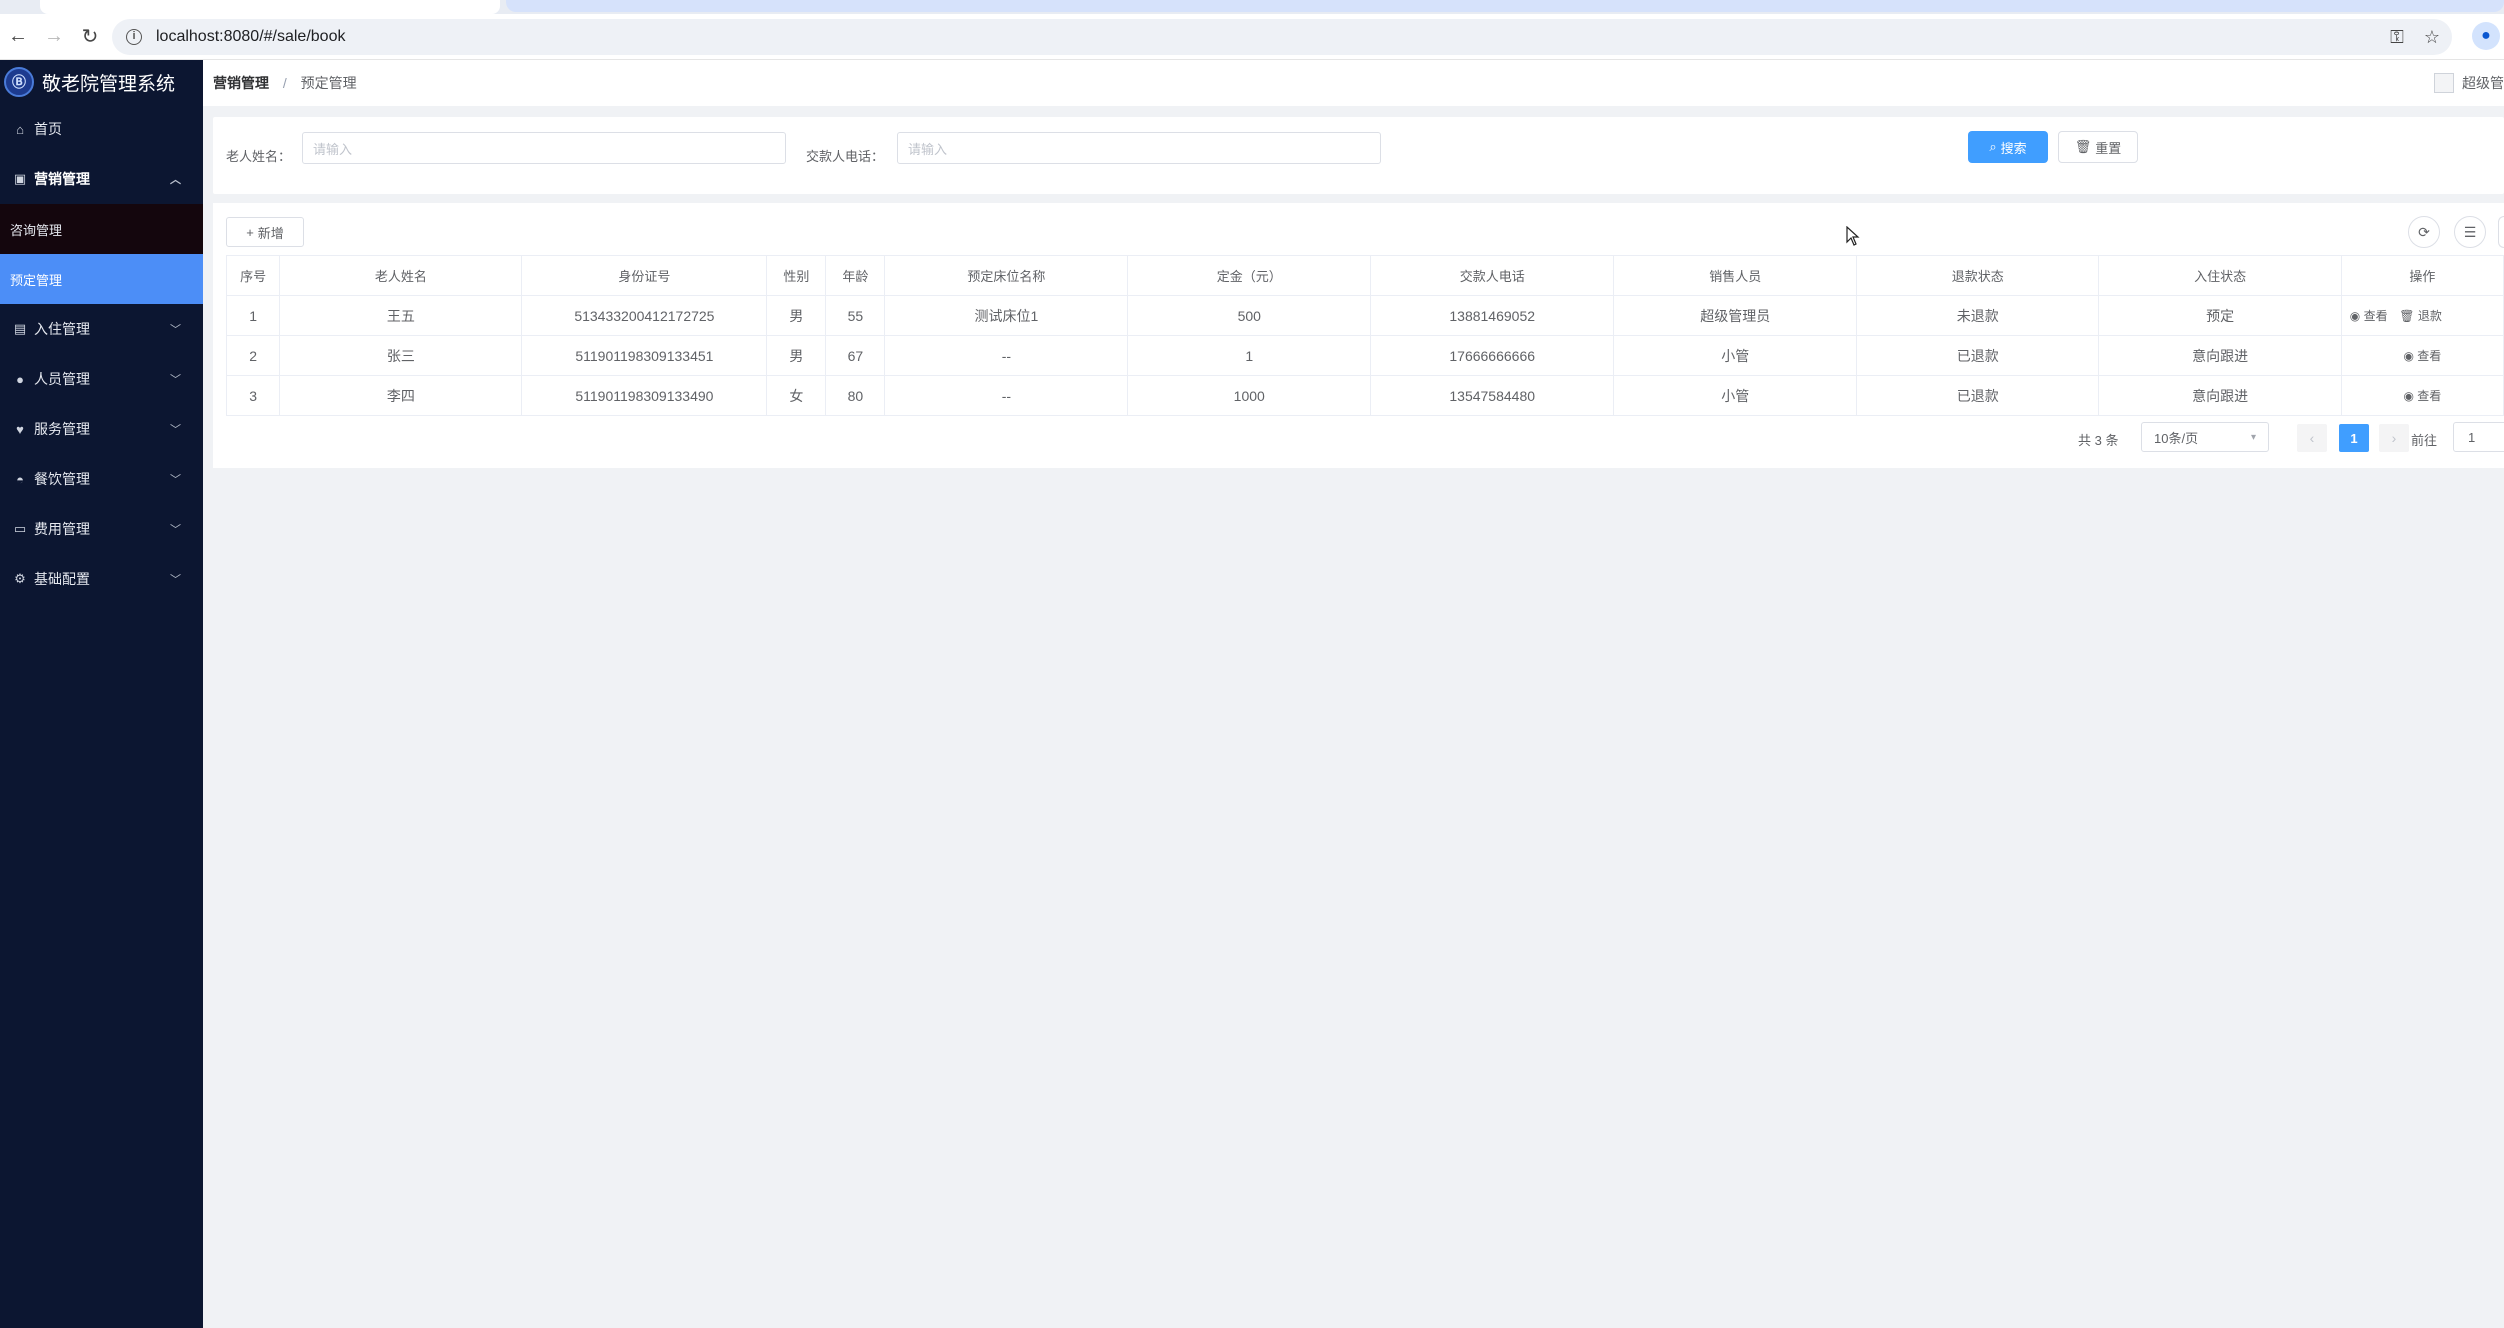 The width and height of the screenshot is (2504, 1328). What do you see at coordinates (62, 579) in the screenshot?
I see `sidebar-item-label: 基础配置` at bounding box center [62, 579].